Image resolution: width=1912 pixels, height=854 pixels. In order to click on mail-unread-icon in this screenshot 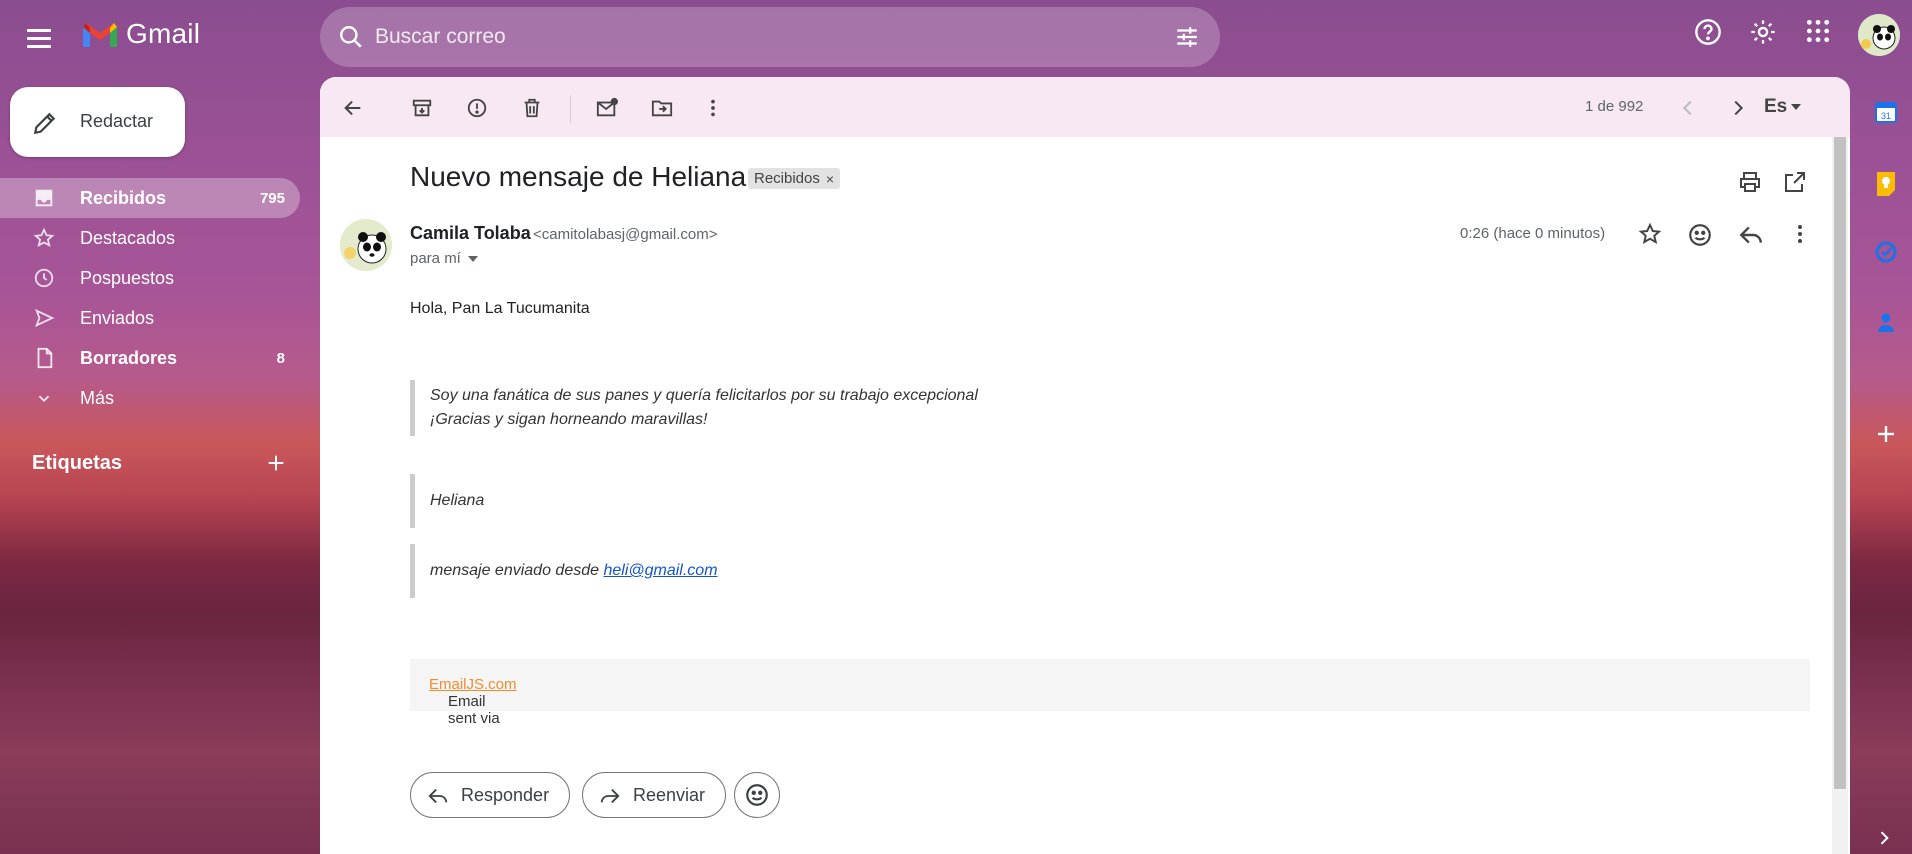, I will do `click(607, 107)`.